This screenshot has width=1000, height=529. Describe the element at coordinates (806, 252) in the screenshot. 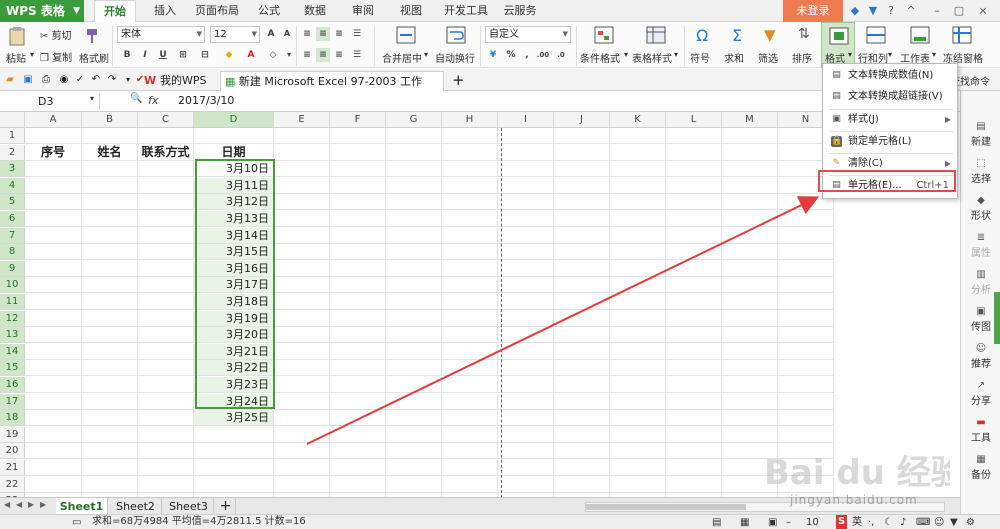

I see `cell-n8` at that location.